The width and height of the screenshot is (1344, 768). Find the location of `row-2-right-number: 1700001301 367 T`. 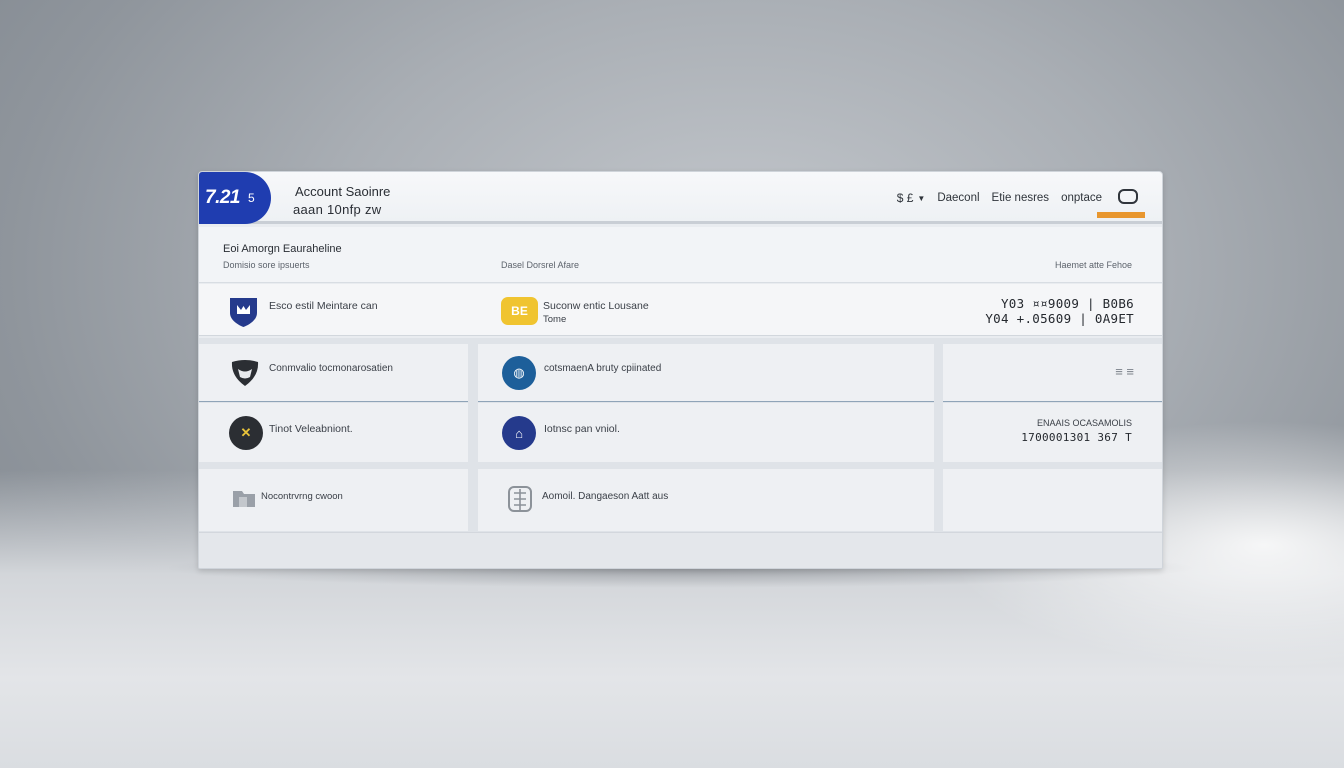

row-2-right-number: 1700001301 367 T is located at coordinates (1076, 437).